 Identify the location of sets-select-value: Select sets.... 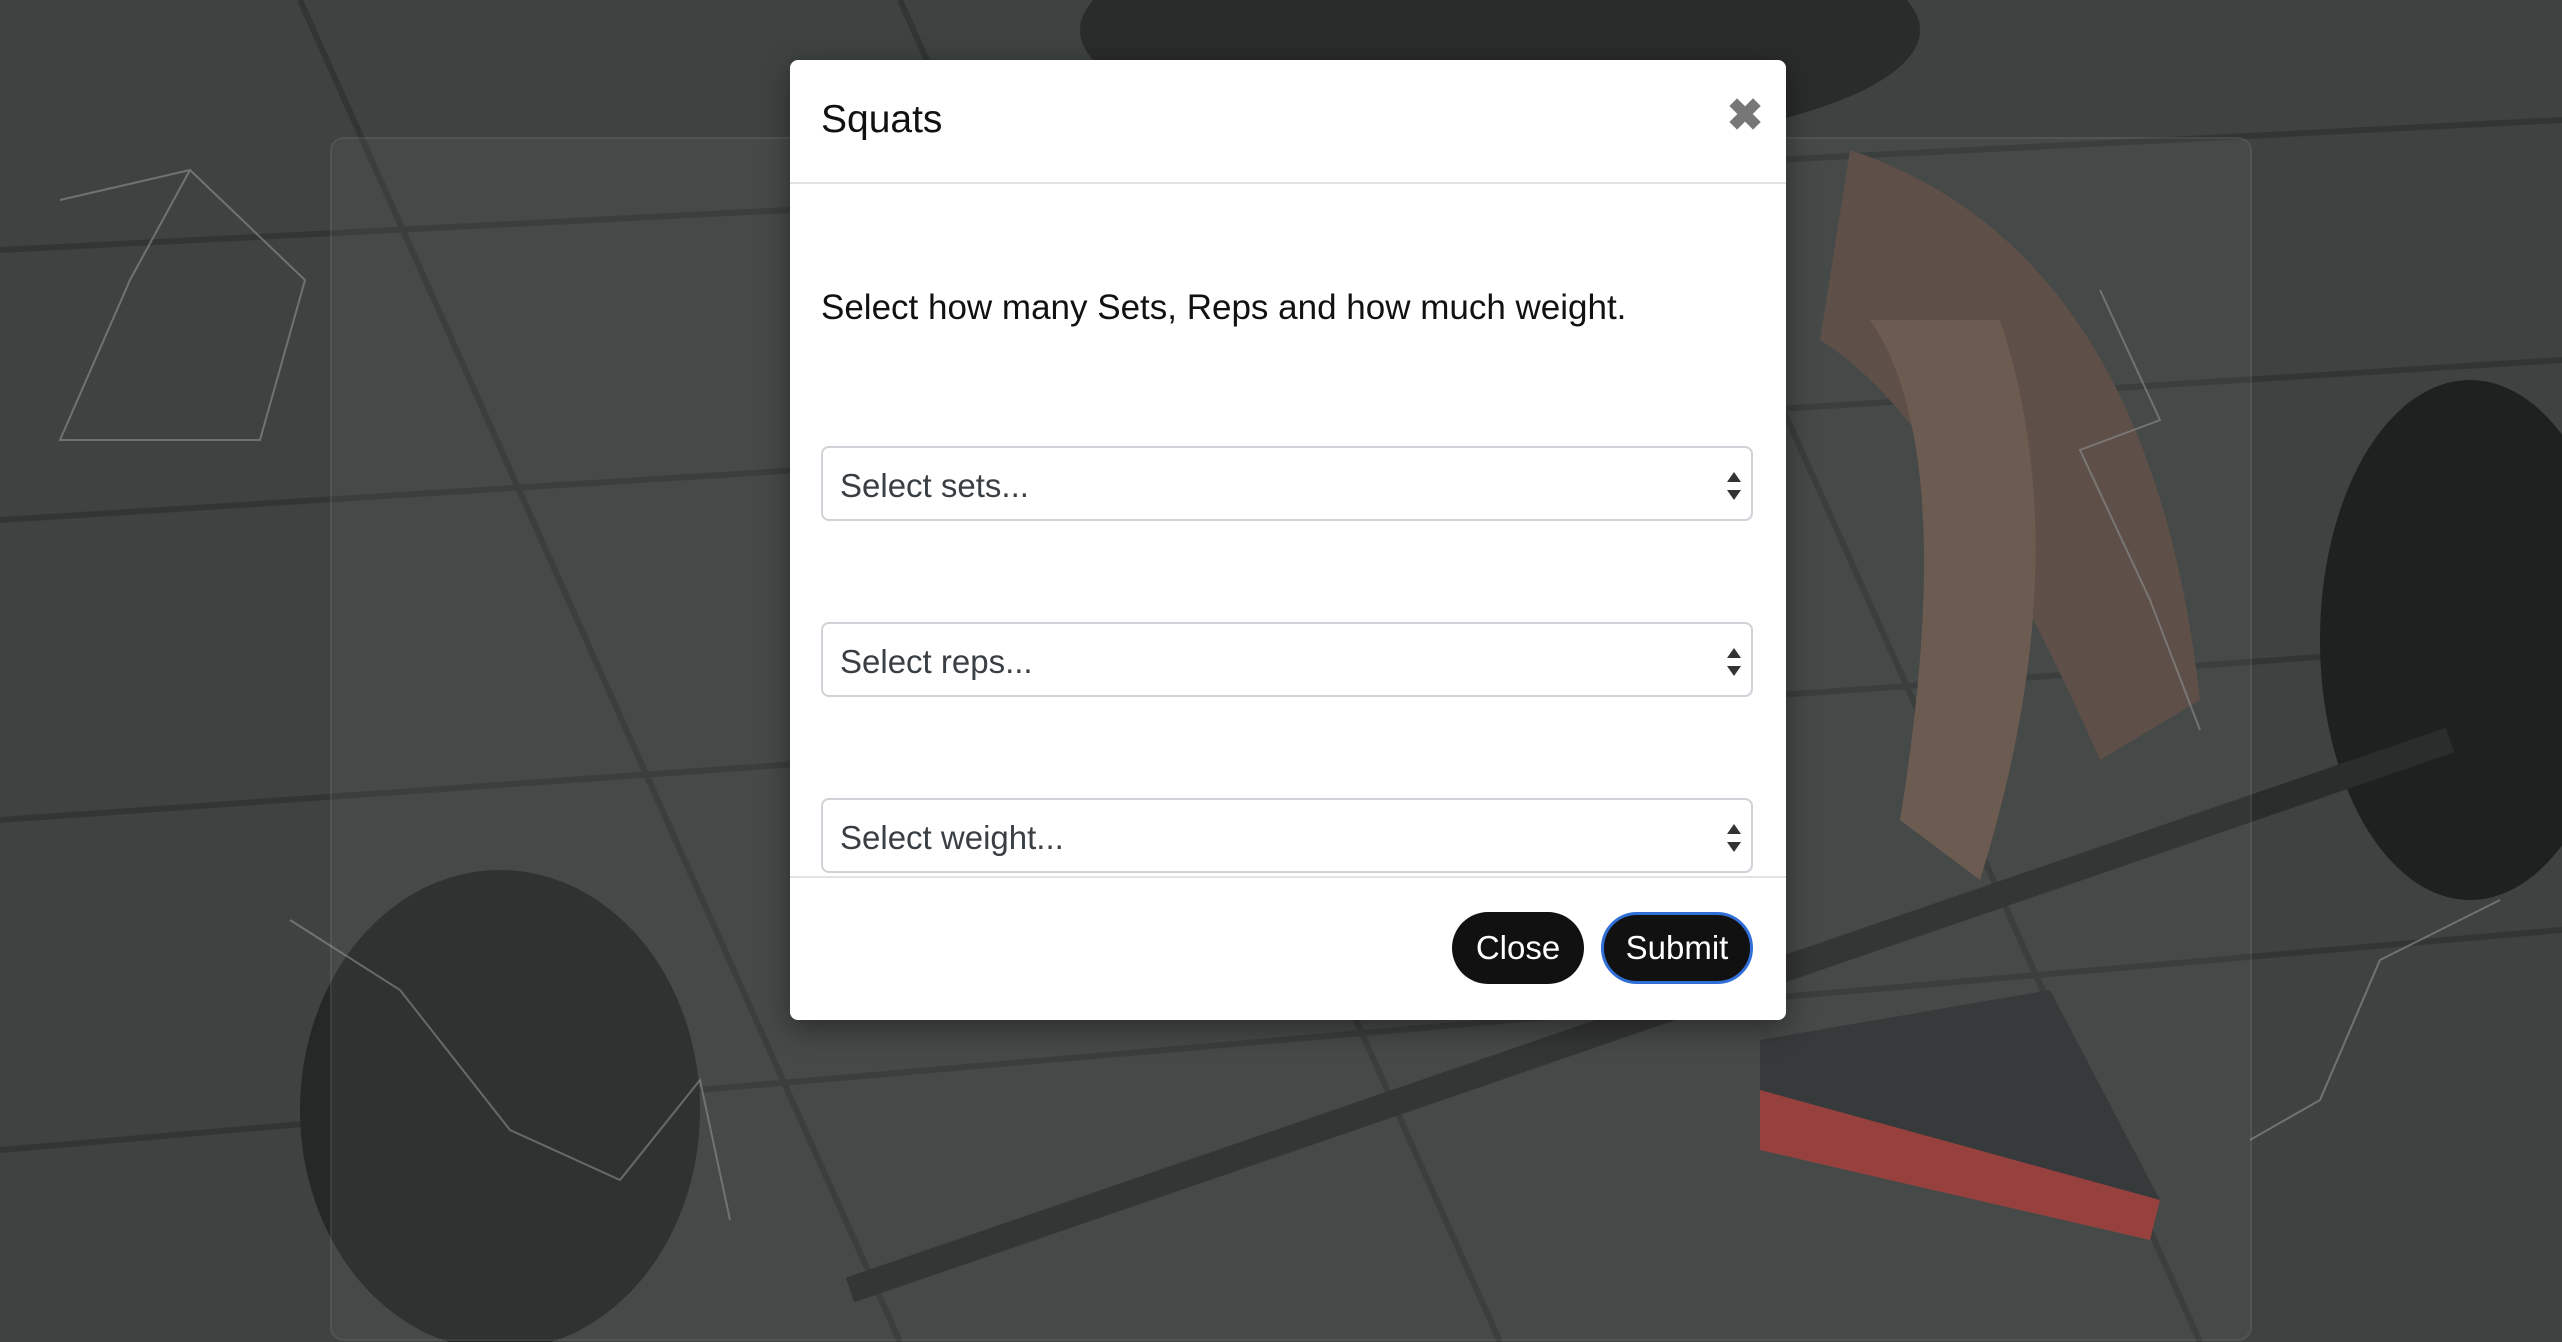
(934, 485).